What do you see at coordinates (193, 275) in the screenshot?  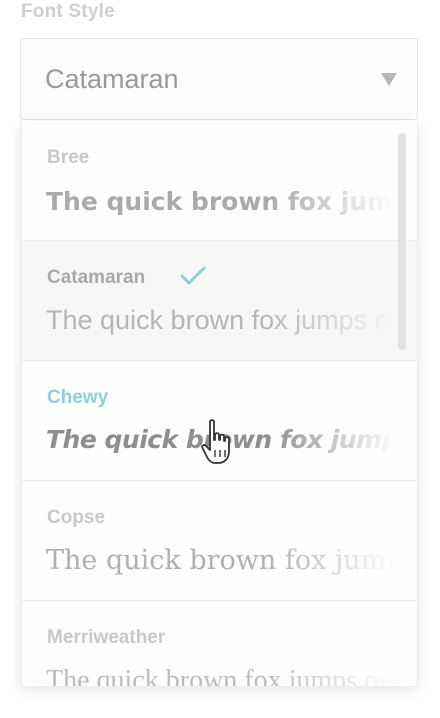 I see `checkmark-icon` at bounding box center [193, 275].